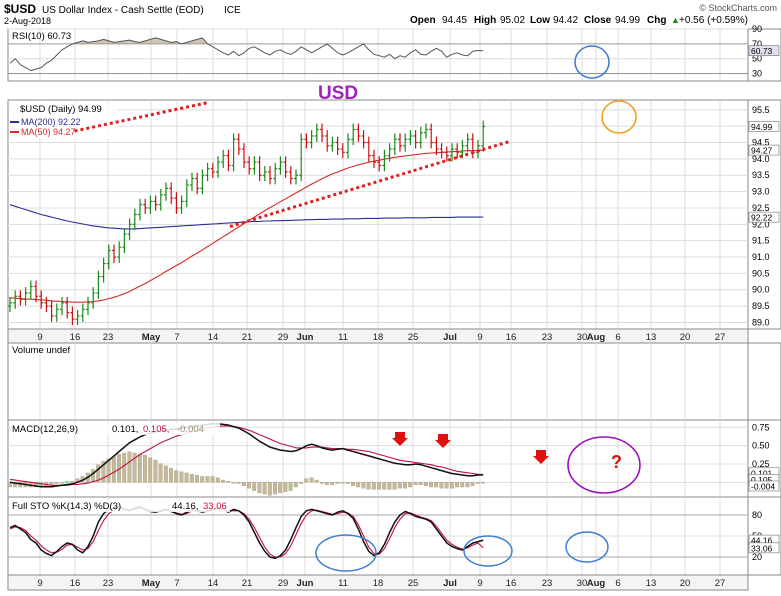 Image resolution: width=781 pixels, height=596 pixels. What do you see at coordinates (151, 337) in the screenshot?
I see `x-tick-label: May` at bounding box center [151, 337].